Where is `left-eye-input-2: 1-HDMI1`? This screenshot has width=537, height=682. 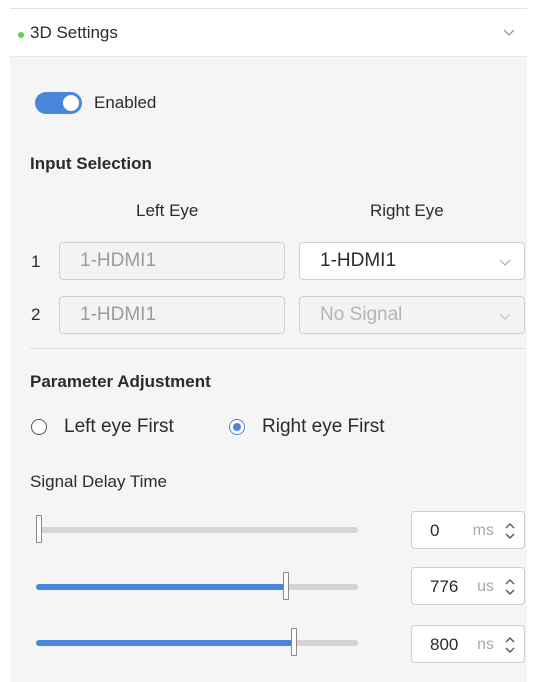
left-eye-input-2: 1-HDMI1 is located at coordinates (172, 315).